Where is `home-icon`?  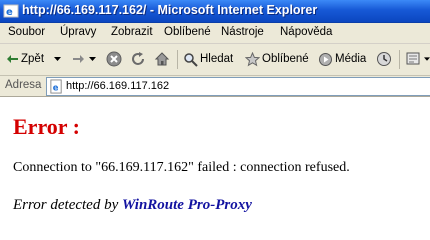
home-icon is located at coordinates (162, 59).